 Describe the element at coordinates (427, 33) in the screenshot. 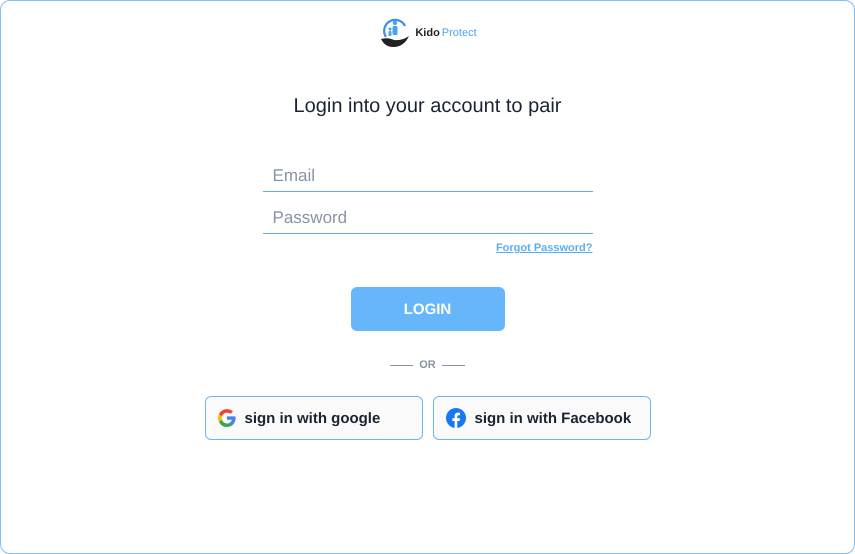

I see `logo-text: Kido` at that location.